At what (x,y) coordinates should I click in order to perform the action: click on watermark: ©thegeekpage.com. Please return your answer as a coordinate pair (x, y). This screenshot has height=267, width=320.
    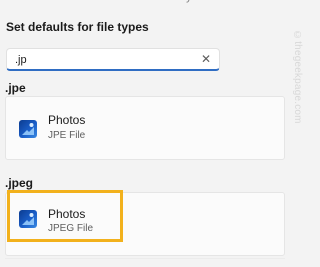
    Looking at the image, I should click on (297, 77).